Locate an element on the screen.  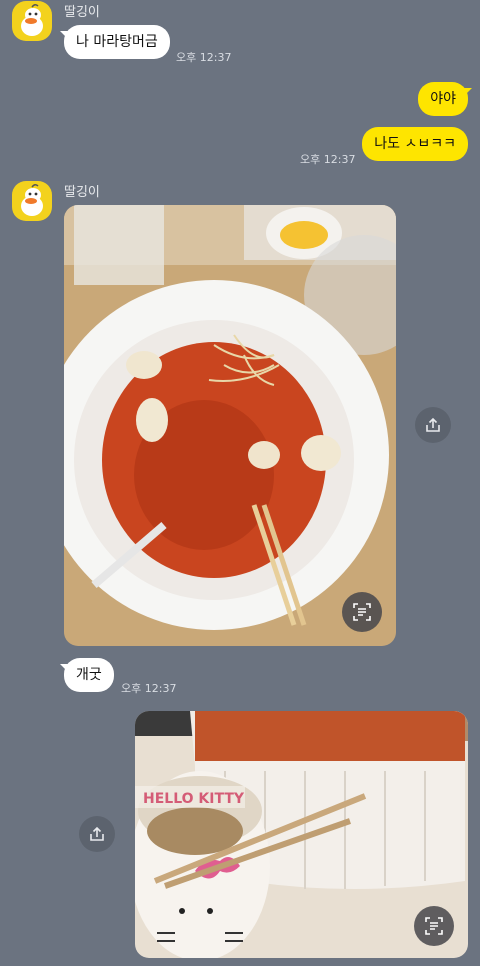
message-bubble: 야야 is located at coordinates (445, 99).